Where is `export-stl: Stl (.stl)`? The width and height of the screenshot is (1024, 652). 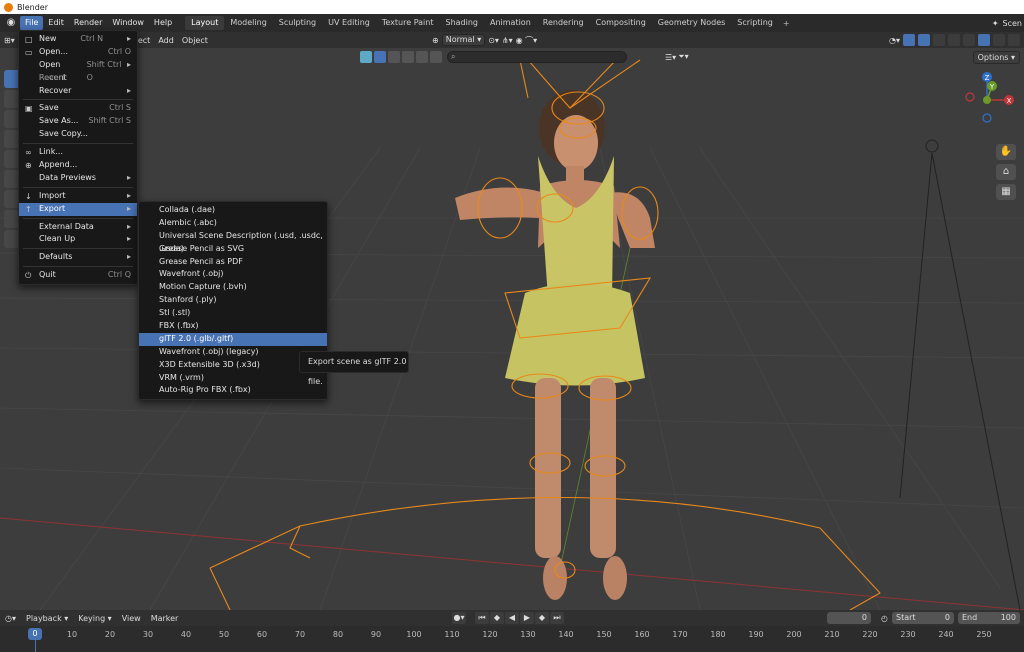 export-stl: Stl (.stl) is located at coordinates (233, 313).